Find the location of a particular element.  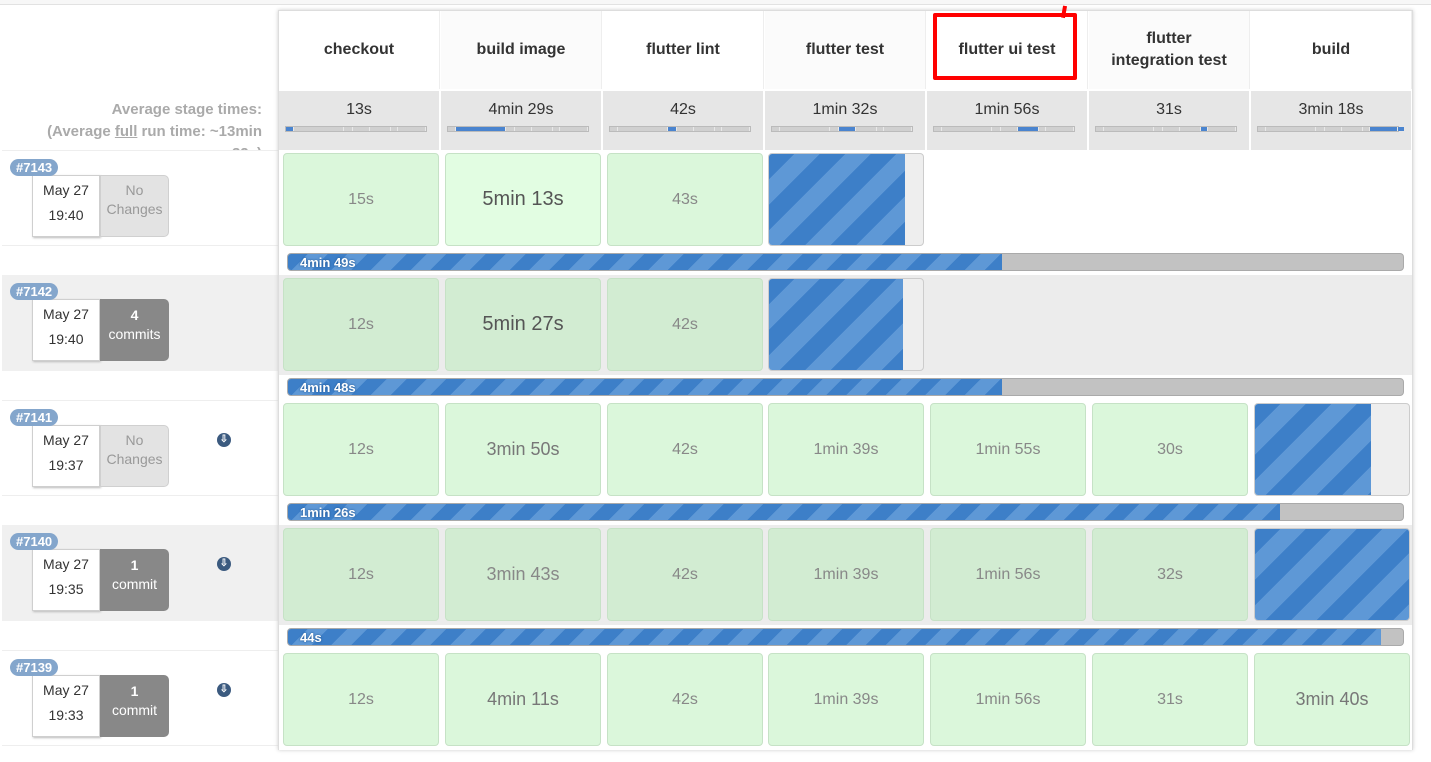

changes-line2: commits is located at coordinates (134, 334).